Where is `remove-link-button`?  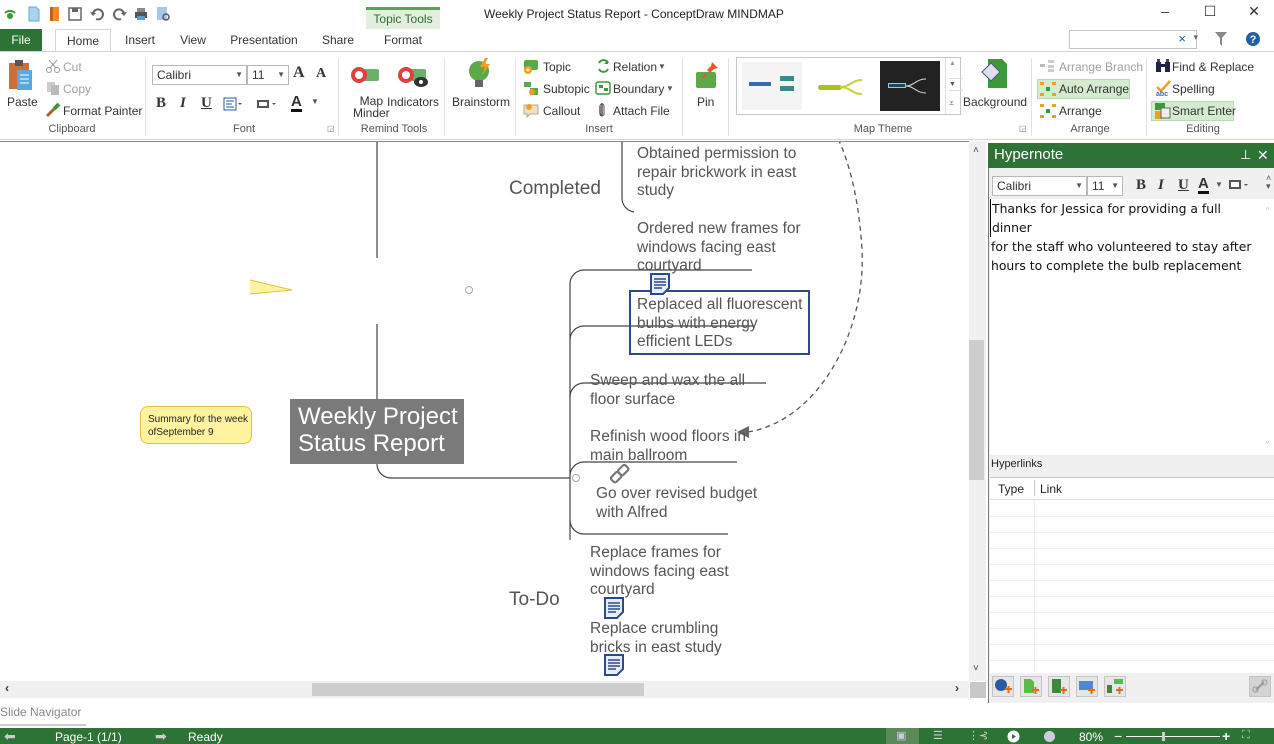
remove-link-button is located at coordinates (1260, 686).